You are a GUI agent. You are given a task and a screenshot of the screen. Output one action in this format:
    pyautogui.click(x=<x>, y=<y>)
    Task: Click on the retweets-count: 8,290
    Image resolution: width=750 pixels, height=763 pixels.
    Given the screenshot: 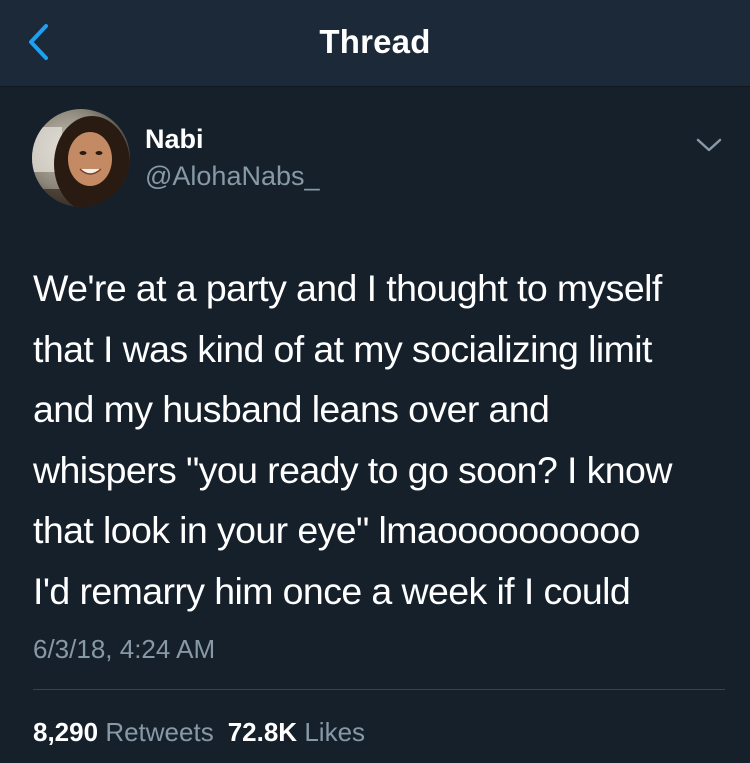 What is the action you would take?
    pyautogui.click(x=66, y=732)
    